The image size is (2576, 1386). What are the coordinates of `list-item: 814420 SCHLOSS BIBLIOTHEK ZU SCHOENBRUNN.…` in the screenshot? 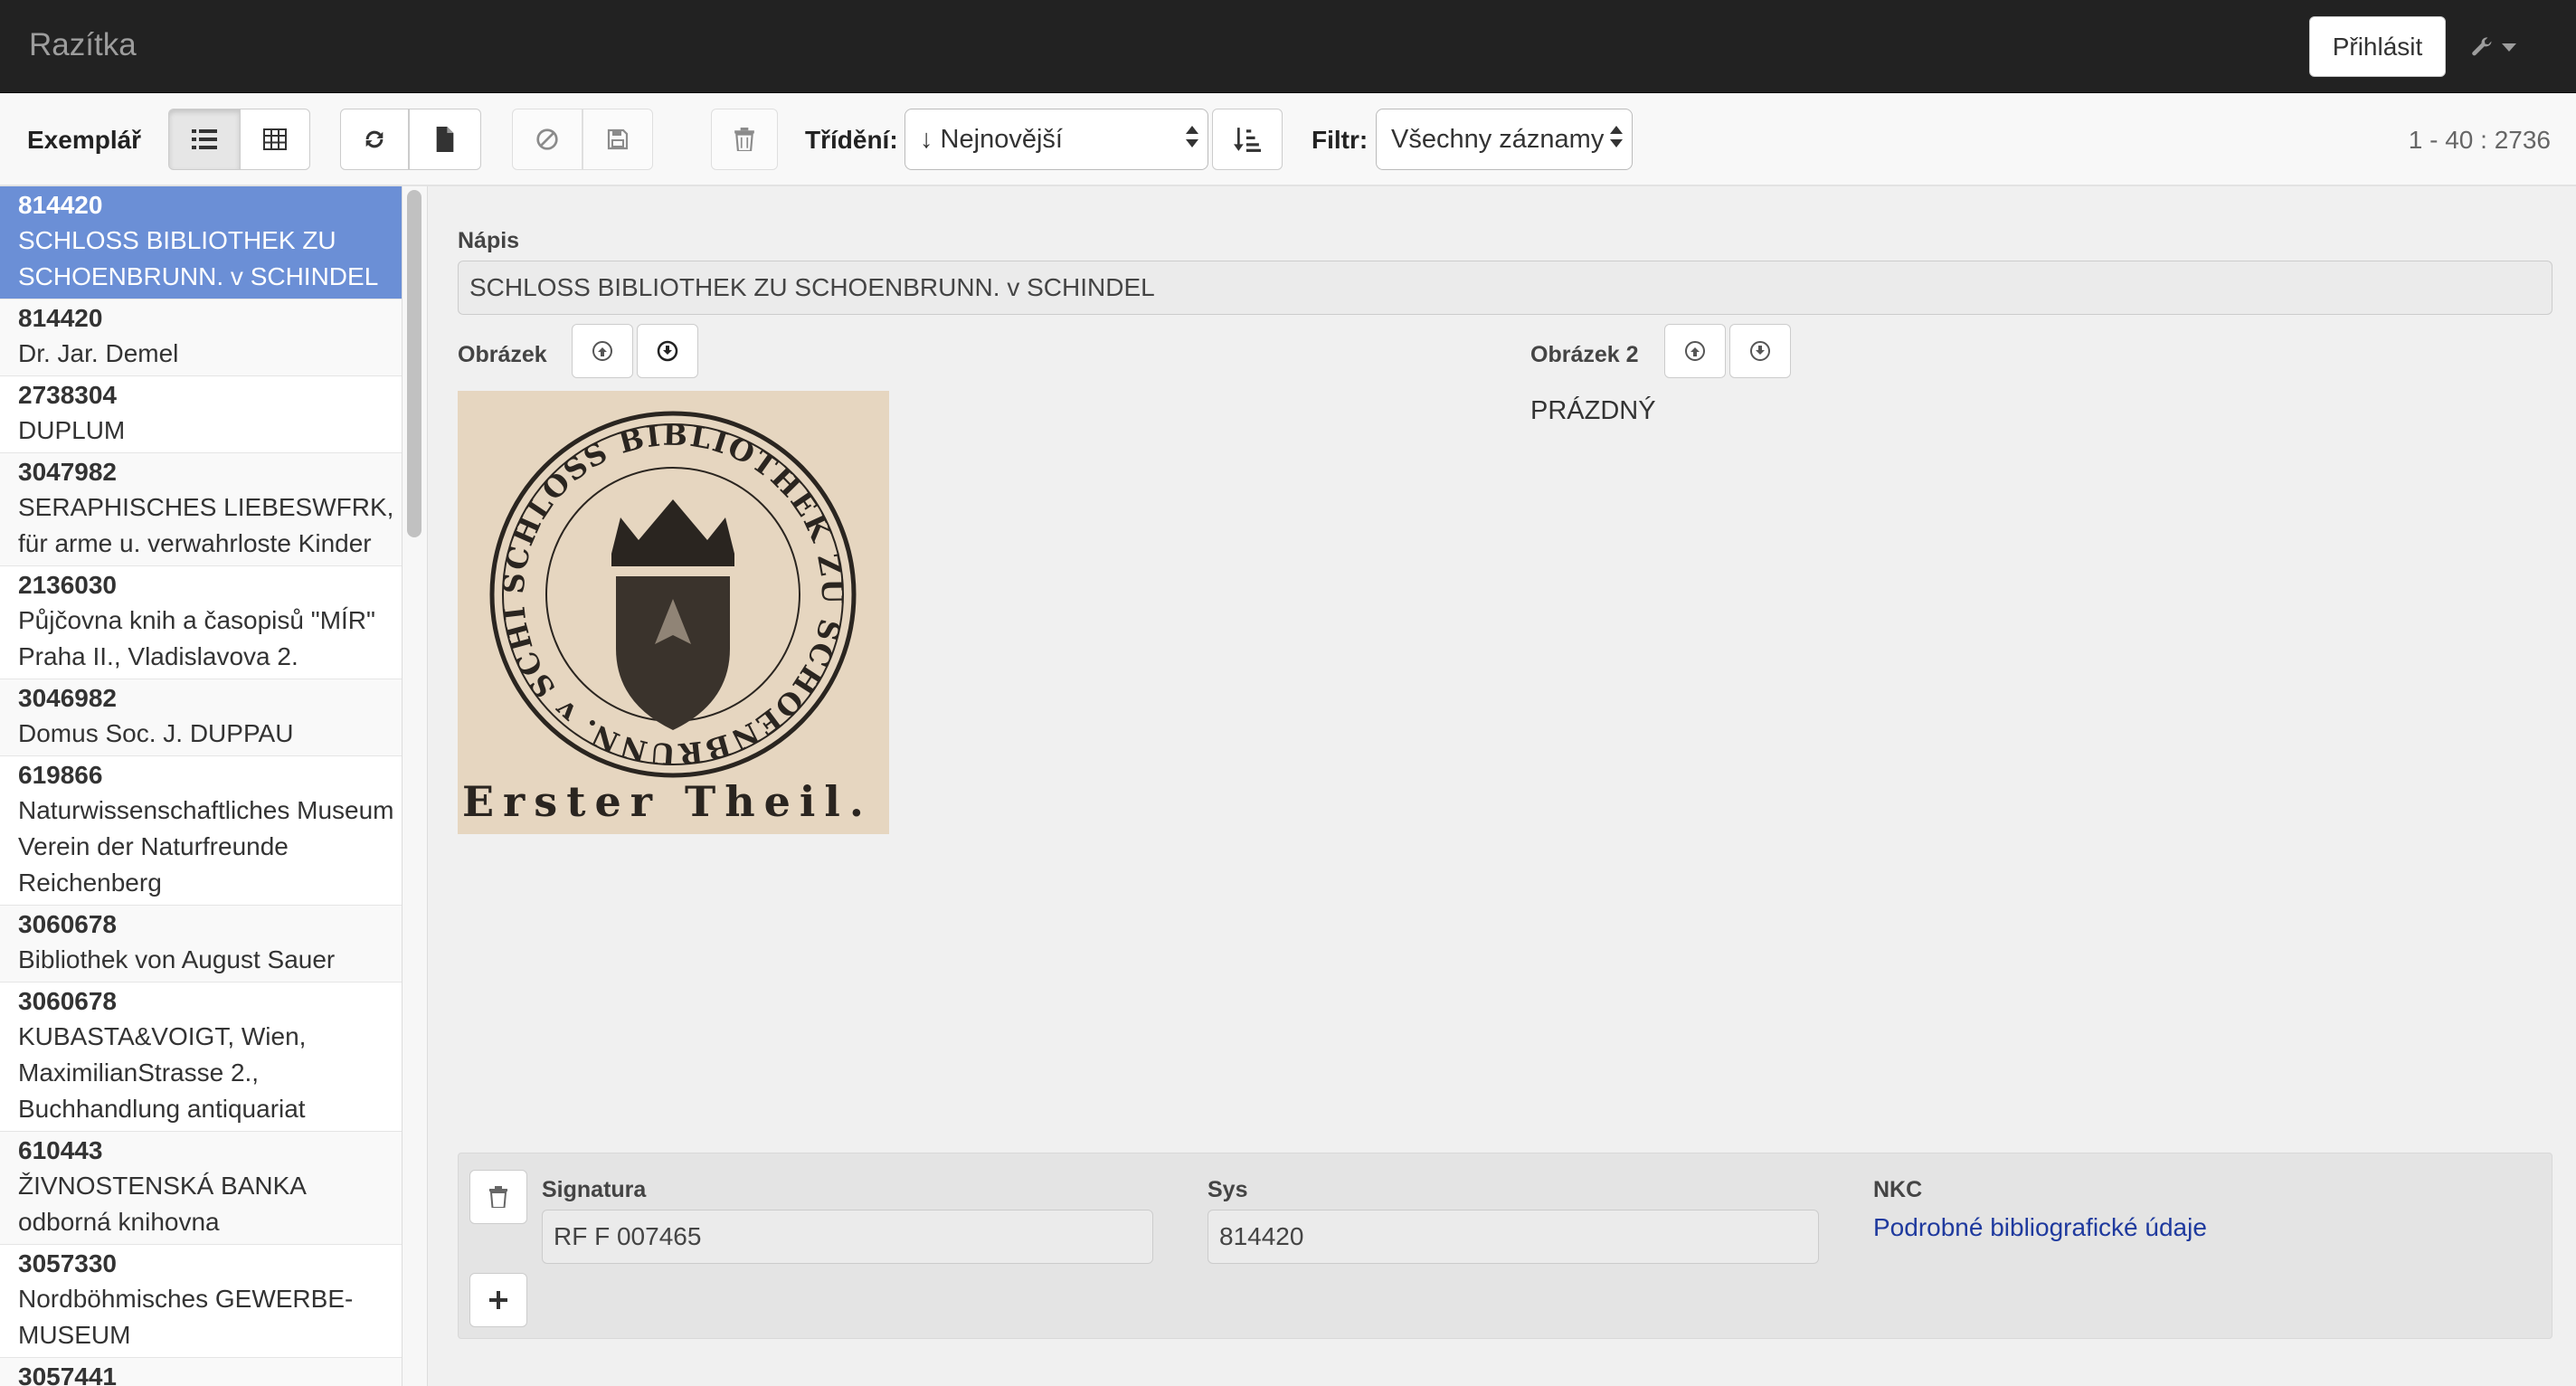 It's located at (201, 242).